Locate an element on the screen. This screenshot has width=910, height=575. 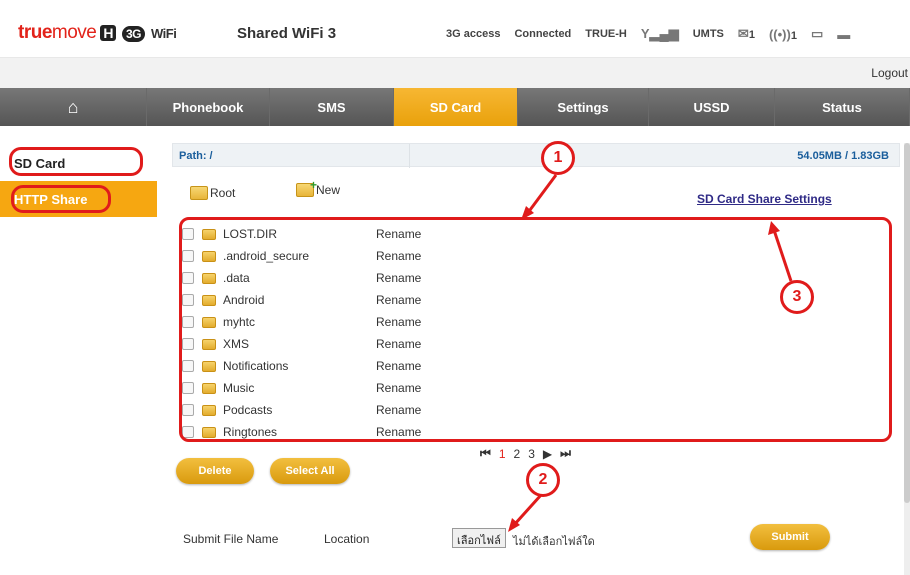
folder-icon is located at coordinates (199, 193).